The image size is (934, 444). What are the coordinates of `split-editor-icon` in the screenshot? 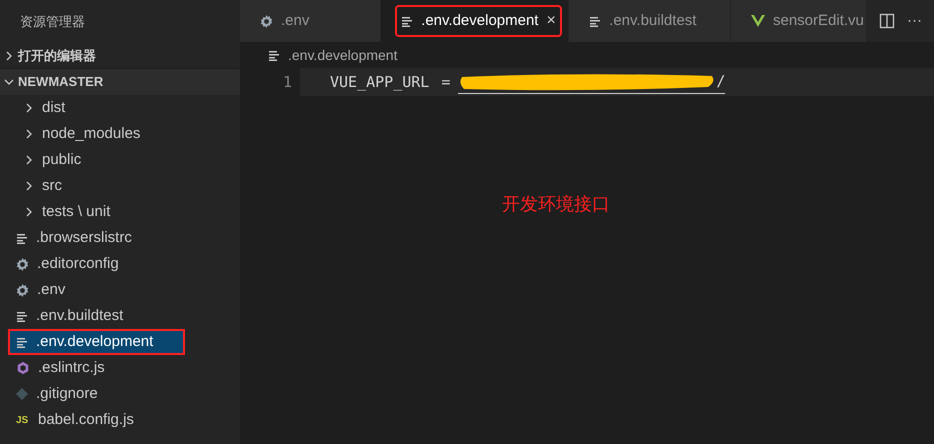 It's located at (887, 21).